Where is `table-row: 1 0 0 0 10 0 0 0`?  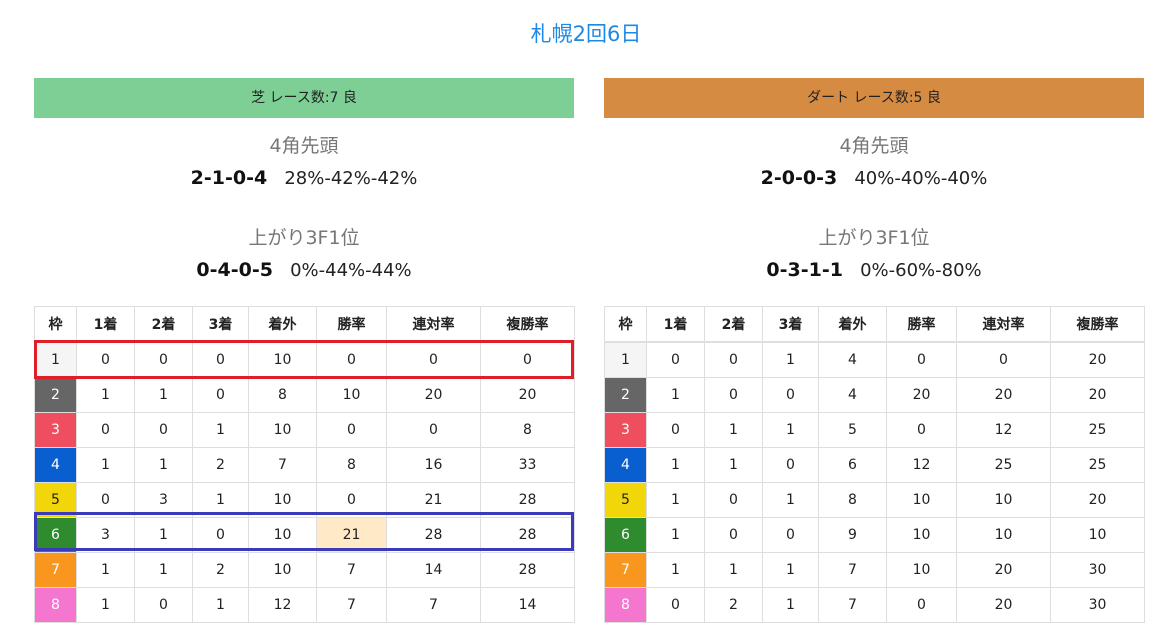
table-row: 1 0 0 0 10 0 0 0 is located at coordinates (304, 359).